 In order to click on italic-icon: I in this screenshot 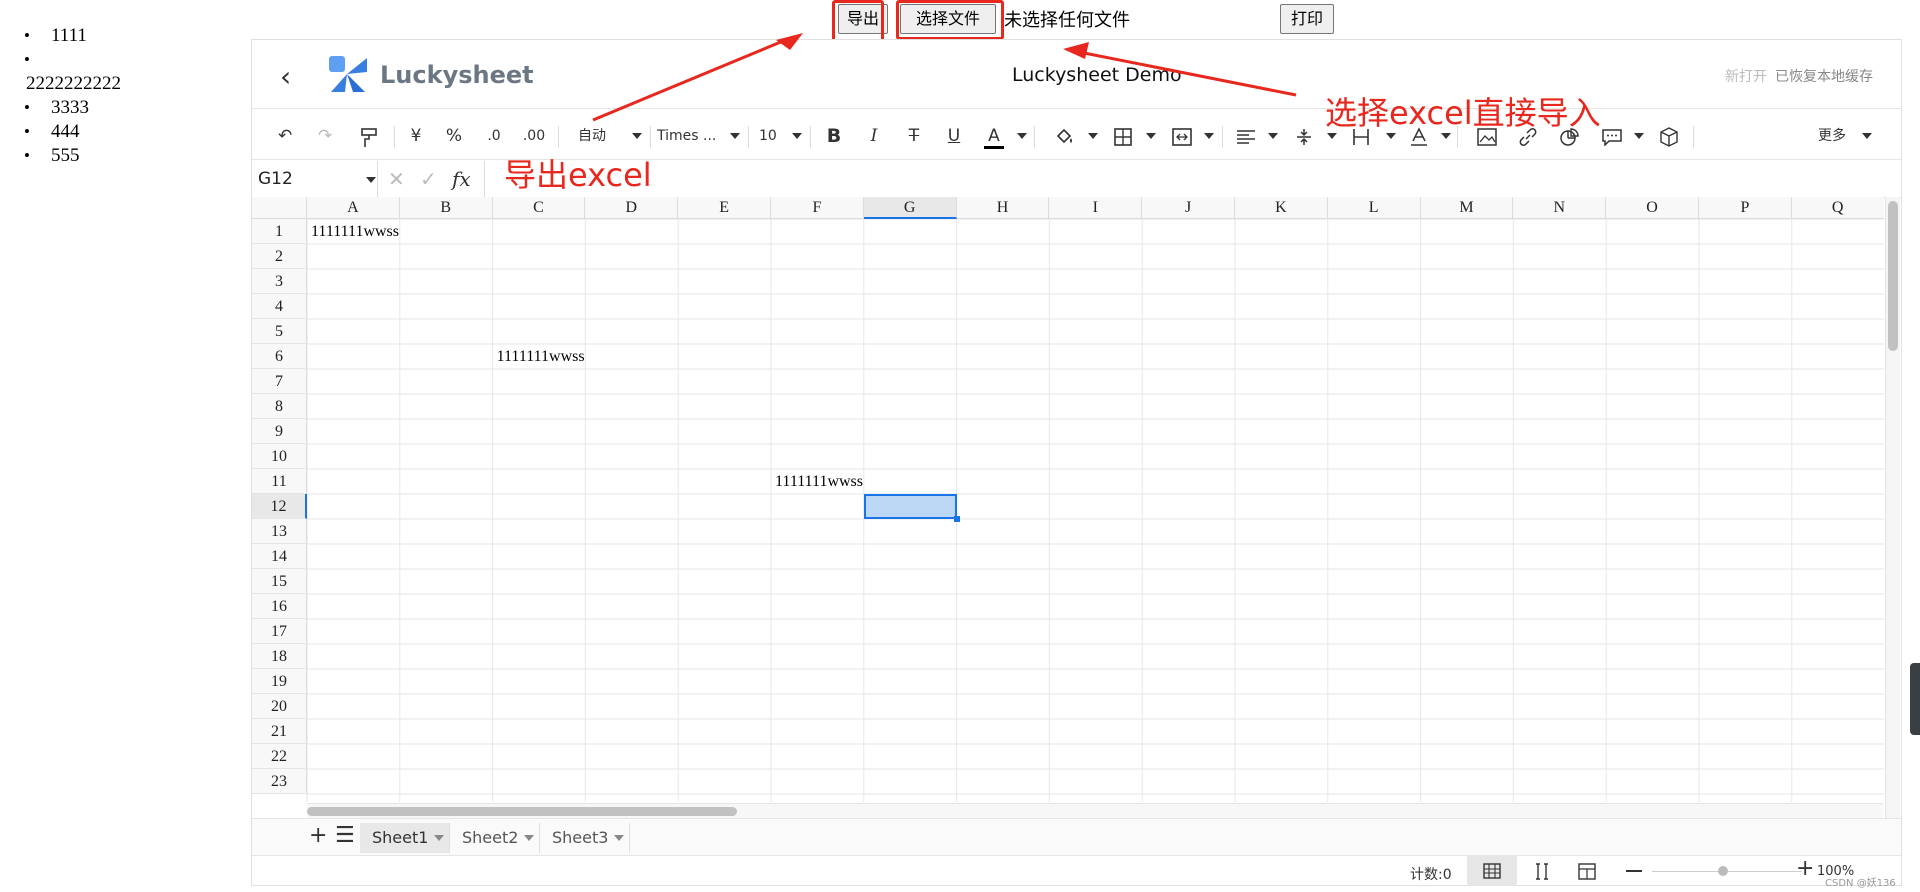, I will do `click(874, 136)`.